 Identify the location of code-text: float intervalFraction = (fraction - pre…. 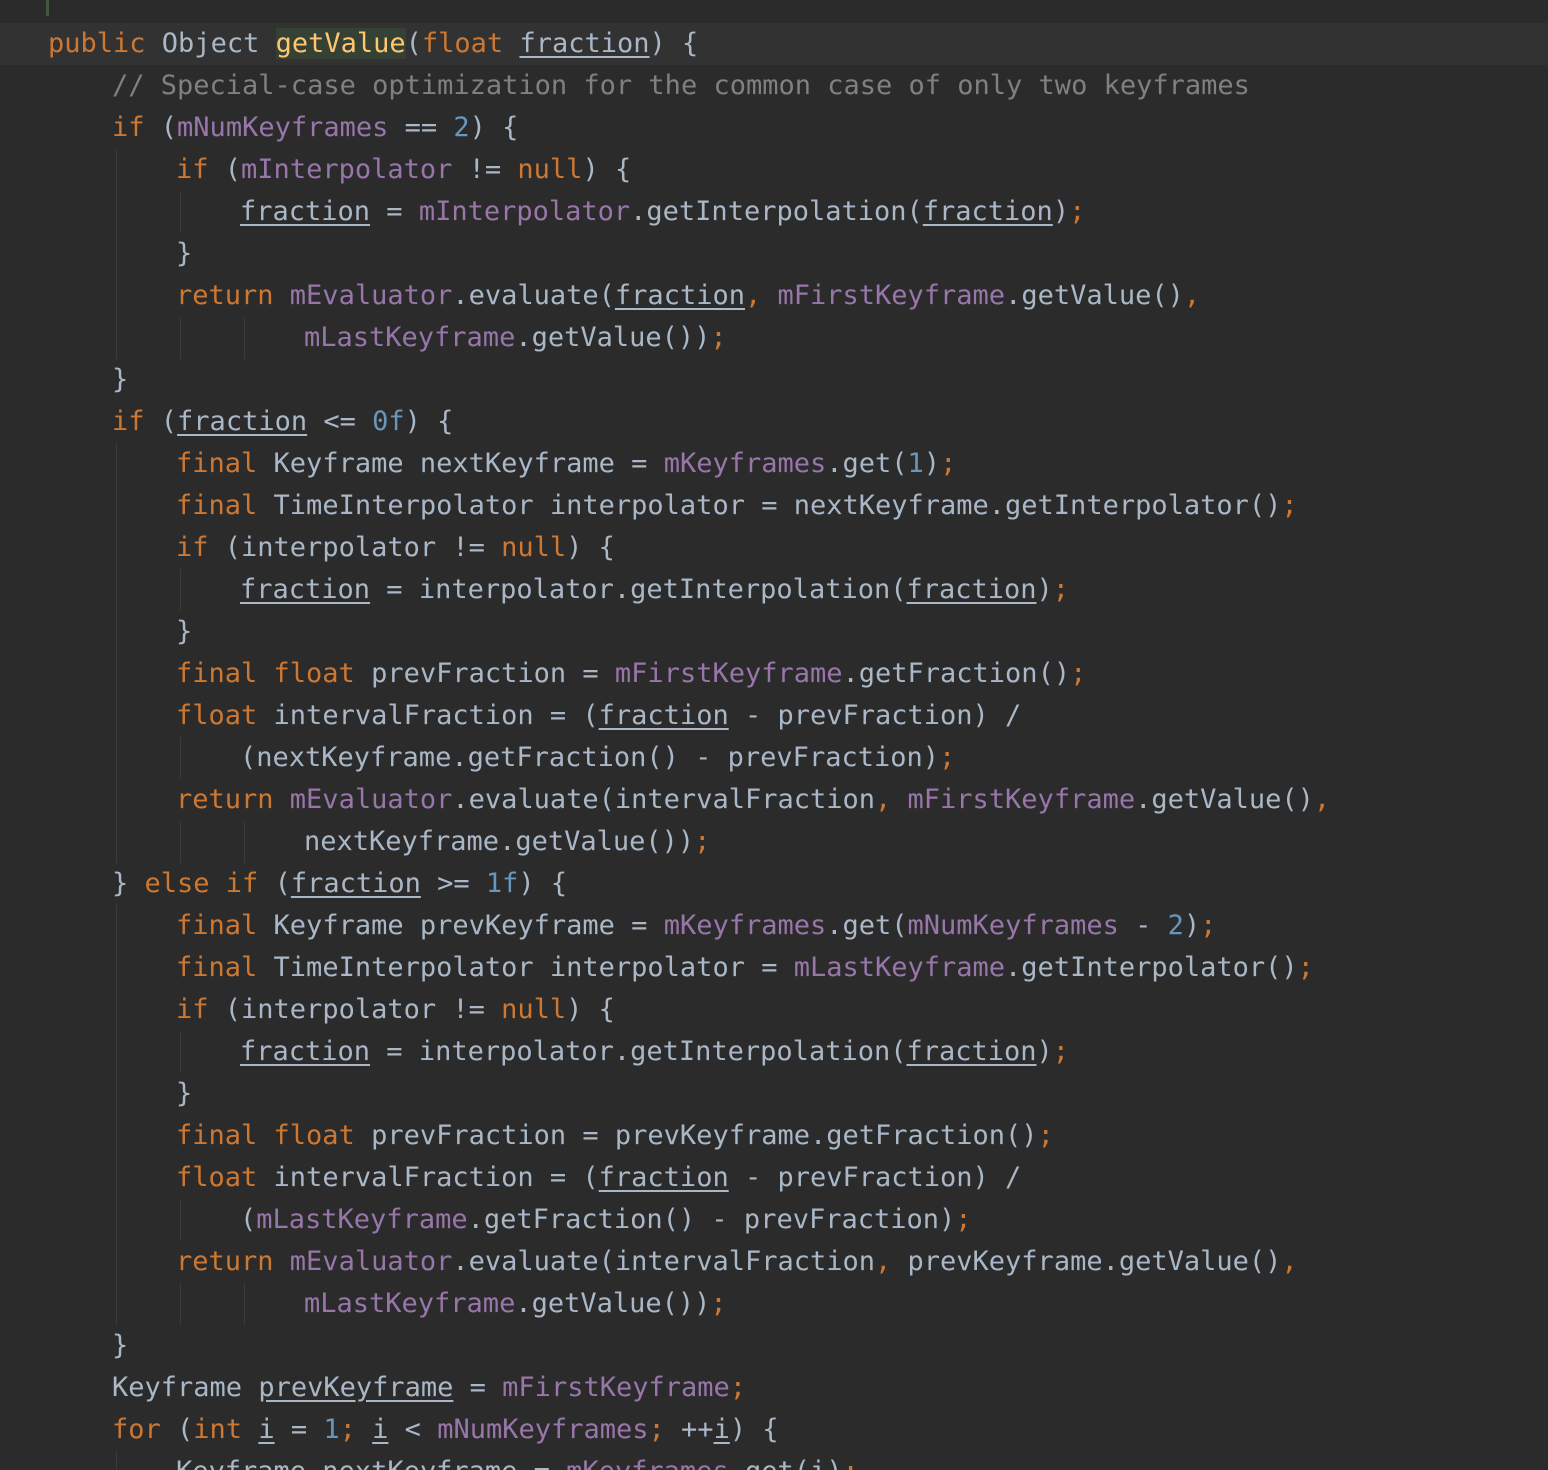
(598, 1178).